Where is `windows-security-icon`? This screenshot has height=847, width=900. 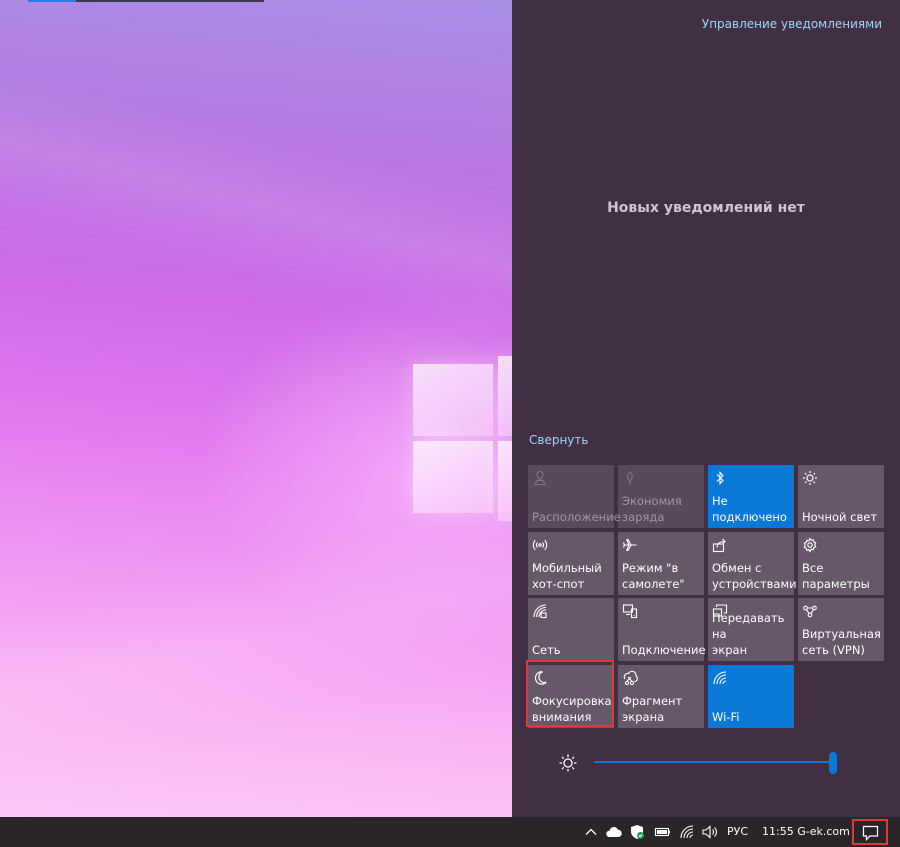
windows-security-icon is located at coordinates (637, 832).